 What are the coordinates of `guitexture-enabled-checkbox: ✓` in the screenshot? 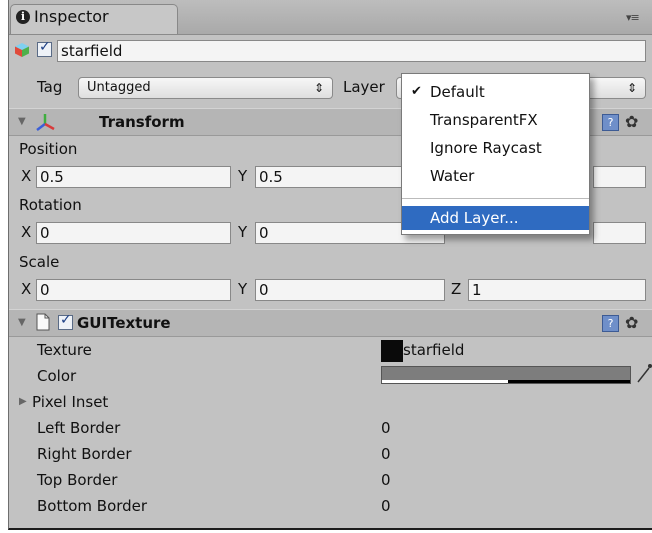 It's located at (65, 321).